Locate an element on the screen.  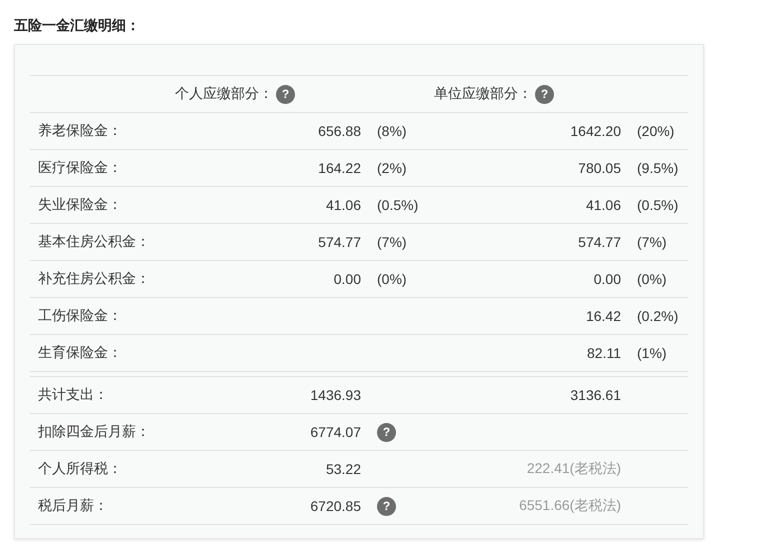
amount-cell-text: 222.41(老税法) is located at coordinates (574, 469).